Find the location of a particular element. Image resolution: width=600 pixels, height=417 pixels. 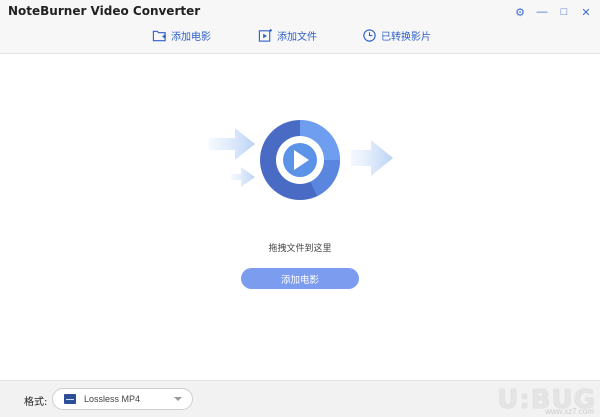

add-movie-toolbar-button: 添加电影 is located at coordinates (181, 35).